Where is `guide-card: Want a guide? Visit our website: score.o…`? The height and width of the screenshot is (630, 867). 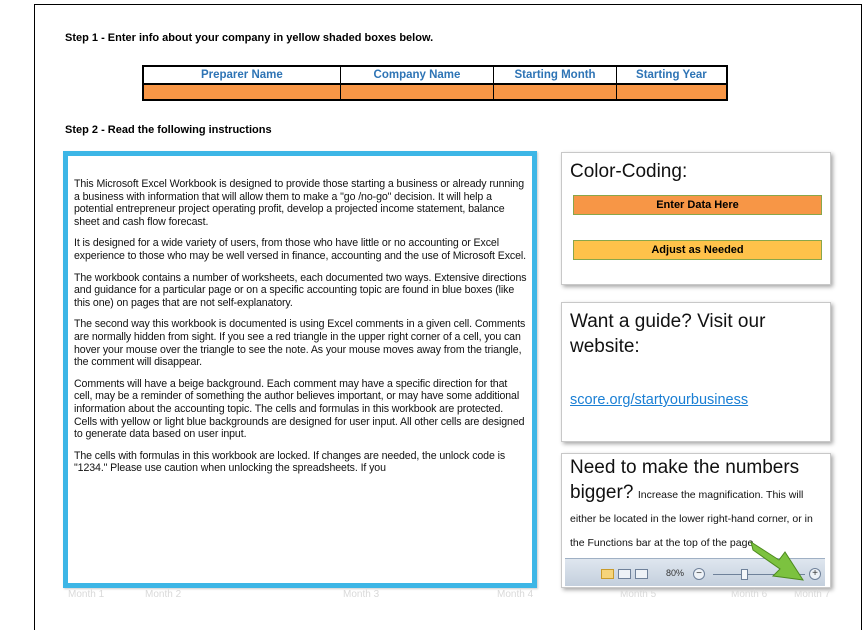
guide-card: Want a guide? Visit our website: score.o… is located at coordinates (696, 372).